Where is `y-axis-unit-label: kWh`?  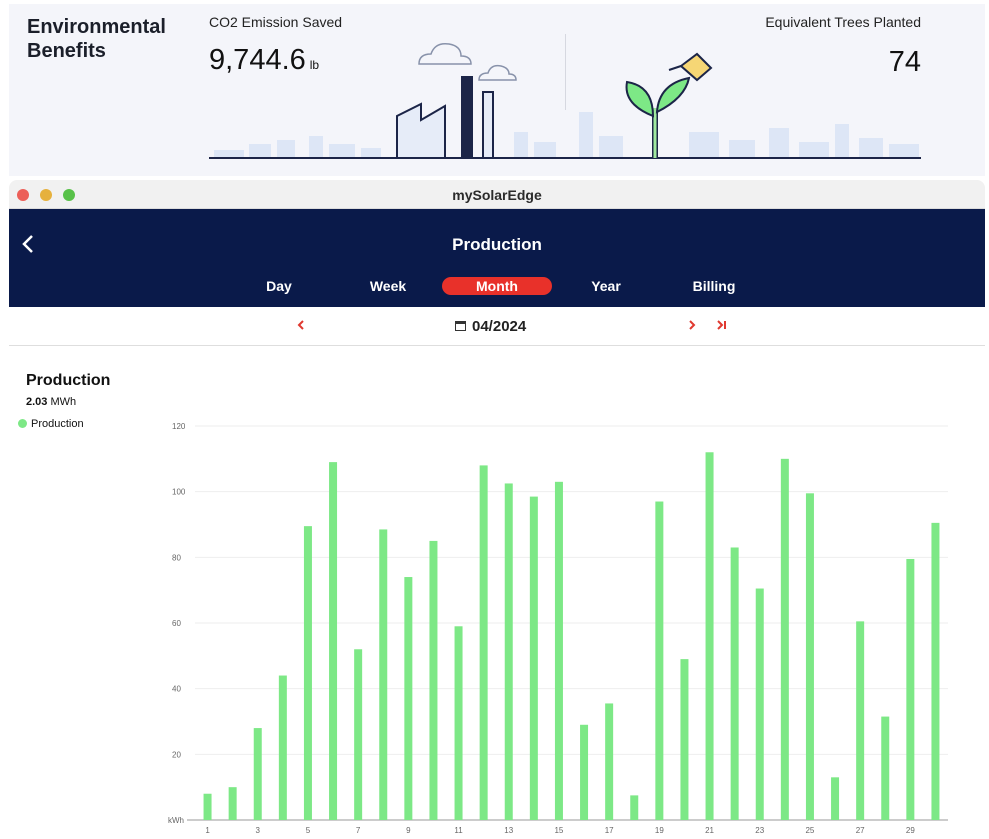
y-axis-unit-label: kWh is located at coordinates (176, 820).